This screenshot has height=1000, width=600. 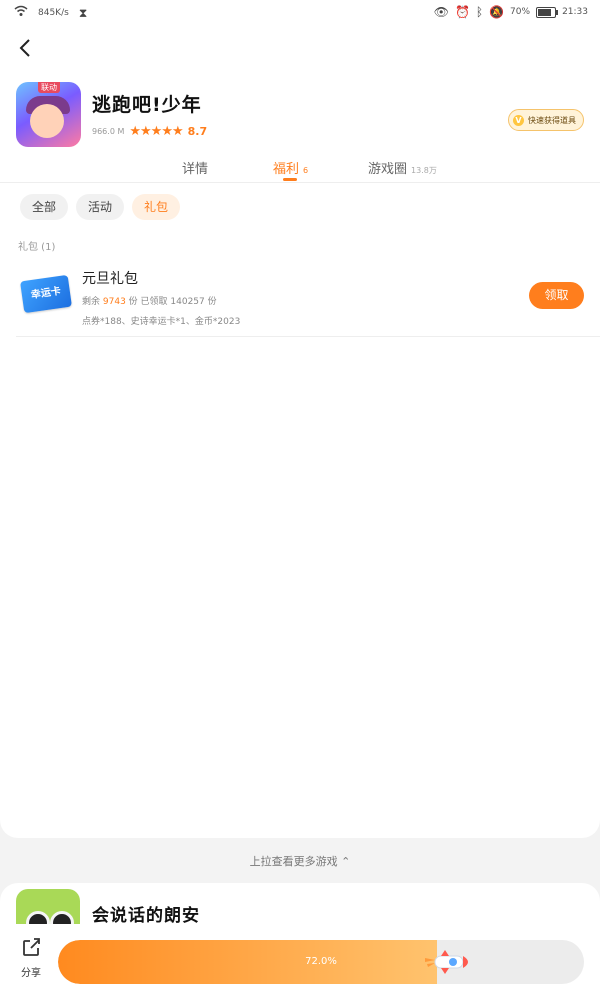 I want to click on net-speed: 845K/s, so click(x=53, y=12).